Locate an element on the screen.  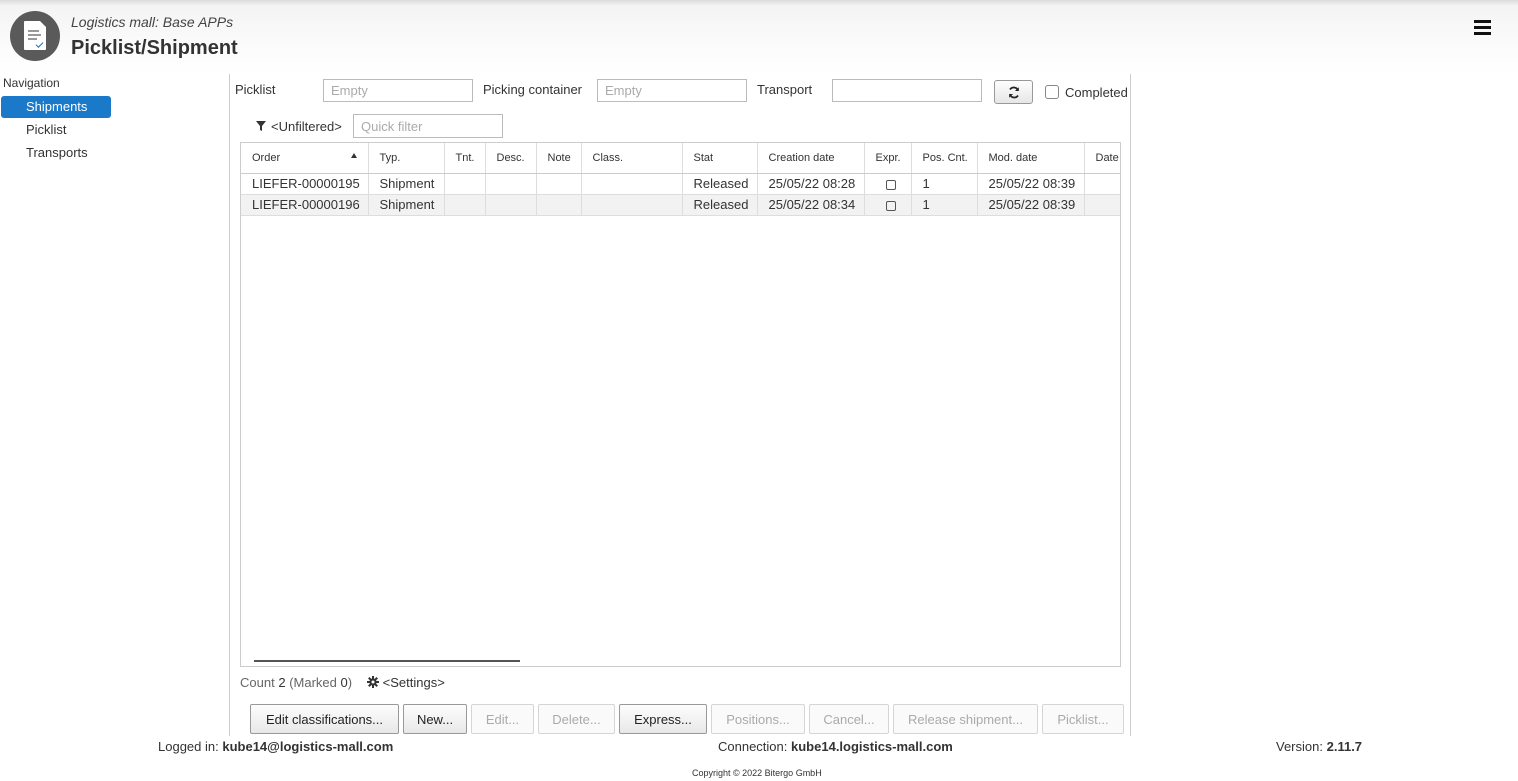
column-header-date: Date is located at coordinates (1102, 158).